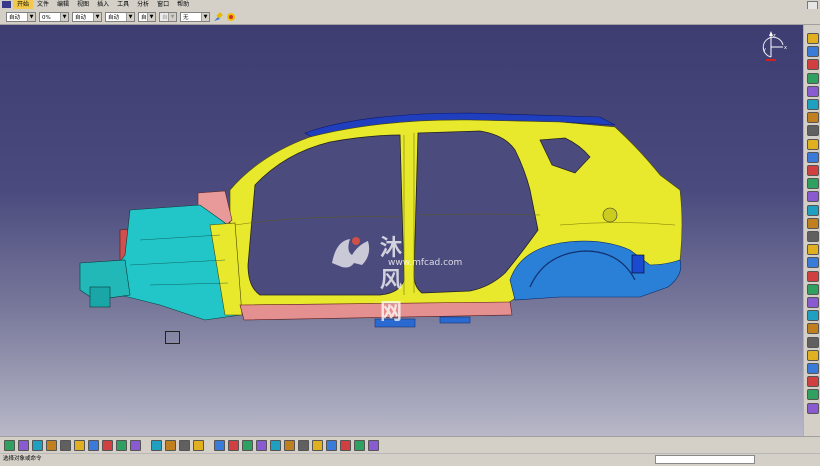 This screenshot has width=820, height=466. What do you see at coordinates (172, 337) in the screenshot?
I see `selection-cursor-box` at bounding box center [172, 337].